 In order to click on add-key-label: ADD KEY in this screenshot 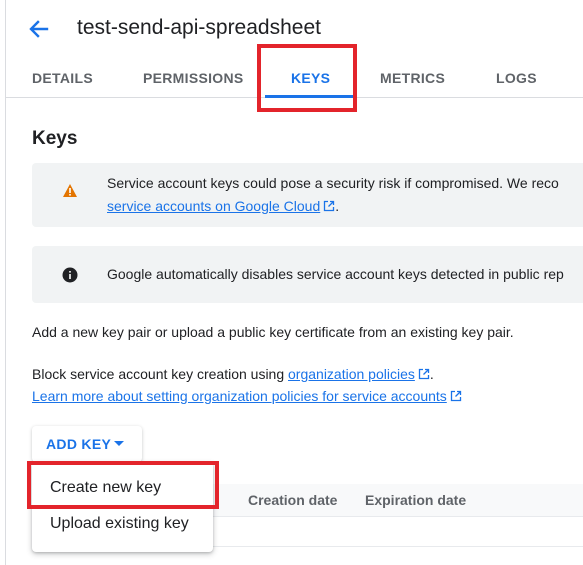, I will do `click(79, 444)`.